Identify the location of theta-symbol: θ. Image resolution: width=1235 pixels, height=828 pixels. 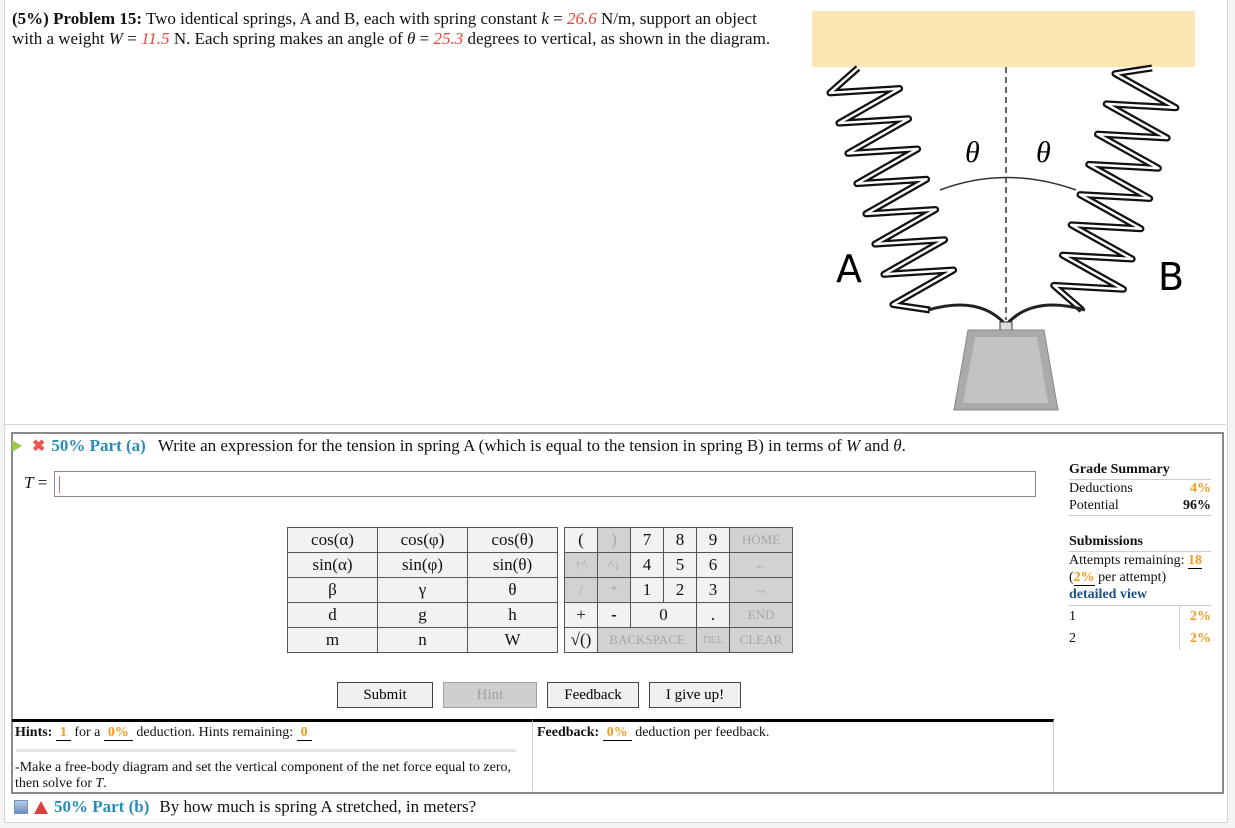
(897, 445).